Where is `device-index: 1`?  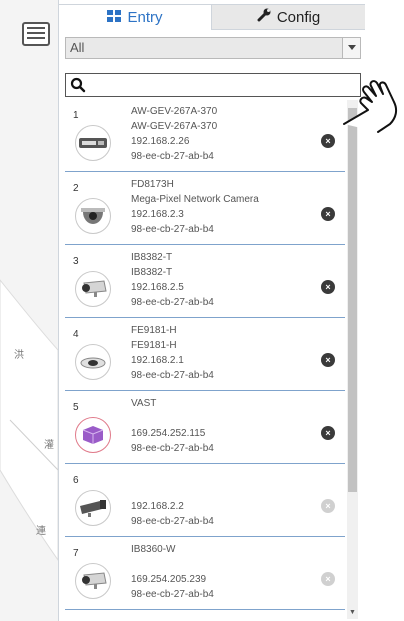 device-index: 1 is located at coordinates (76, 115).